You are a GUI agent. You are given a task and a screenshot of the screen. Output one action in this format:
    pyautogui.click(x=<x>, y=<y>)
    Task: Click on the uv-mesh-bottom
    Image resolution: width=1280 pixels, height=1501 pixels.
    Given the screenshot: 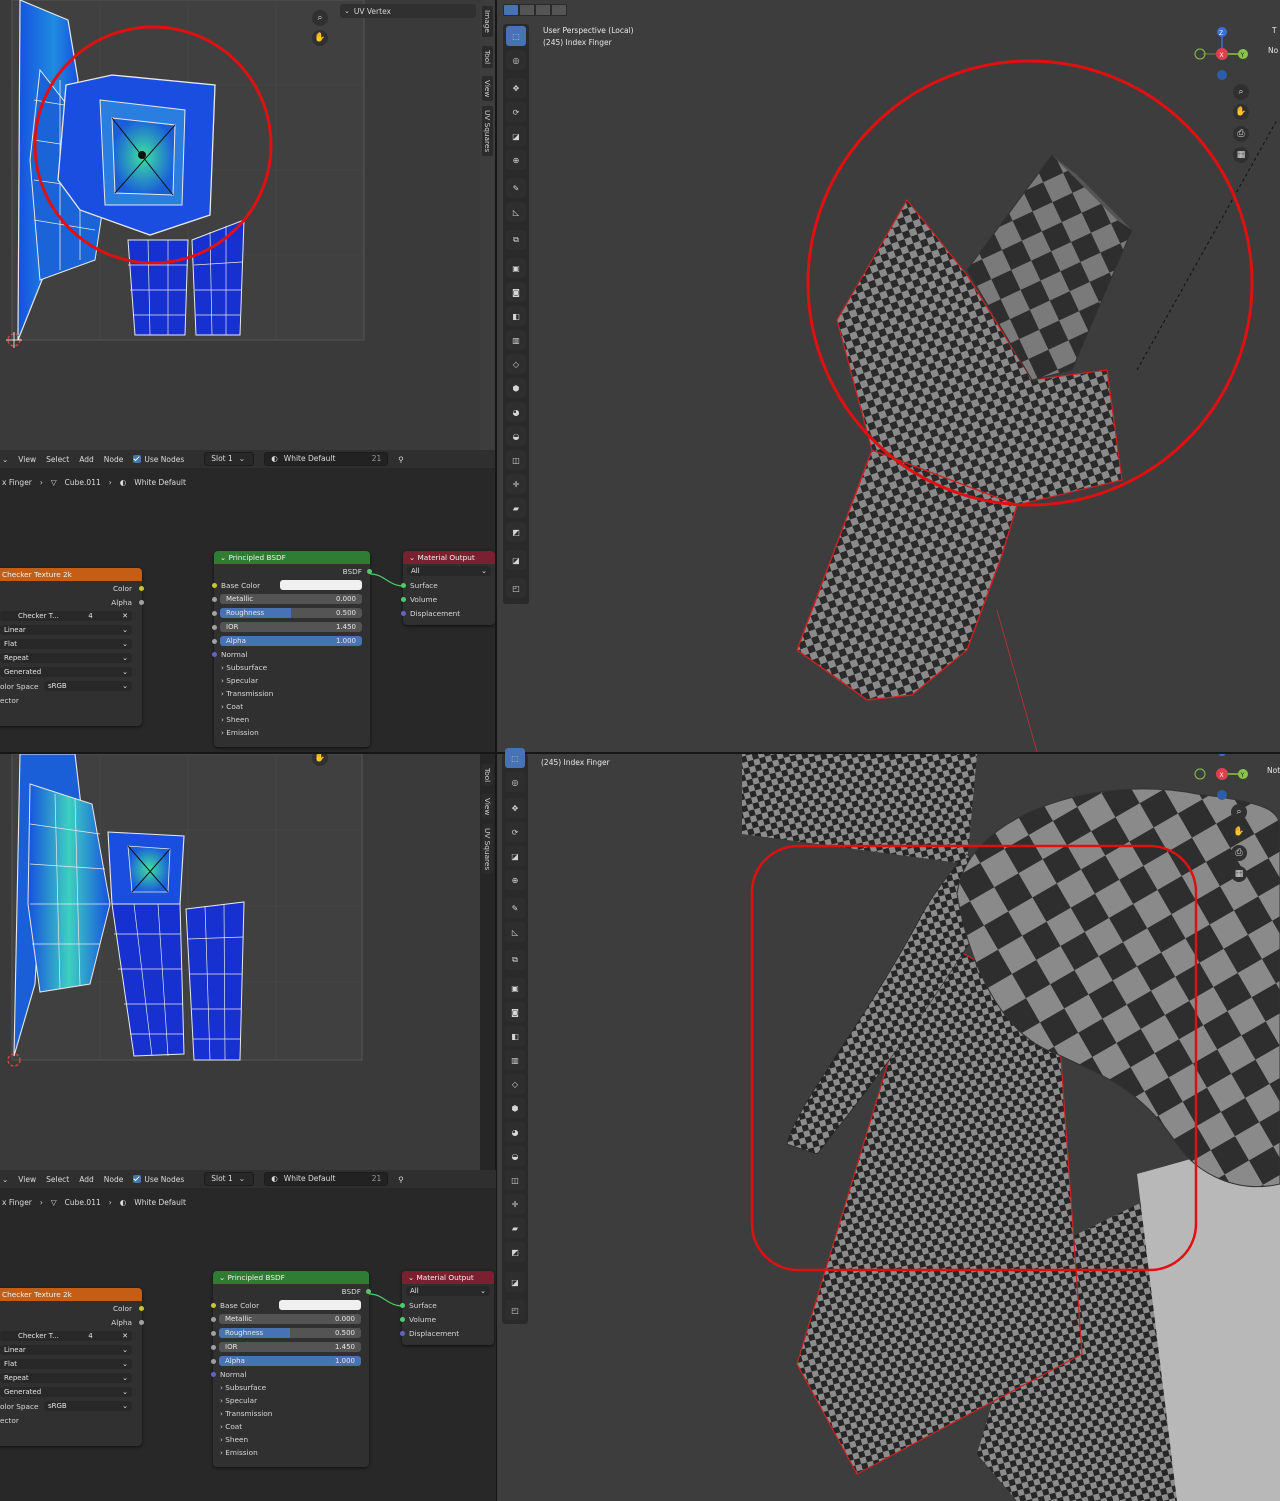 What is the action you would take?
    pyautogui.click(x=240, y=962)
    